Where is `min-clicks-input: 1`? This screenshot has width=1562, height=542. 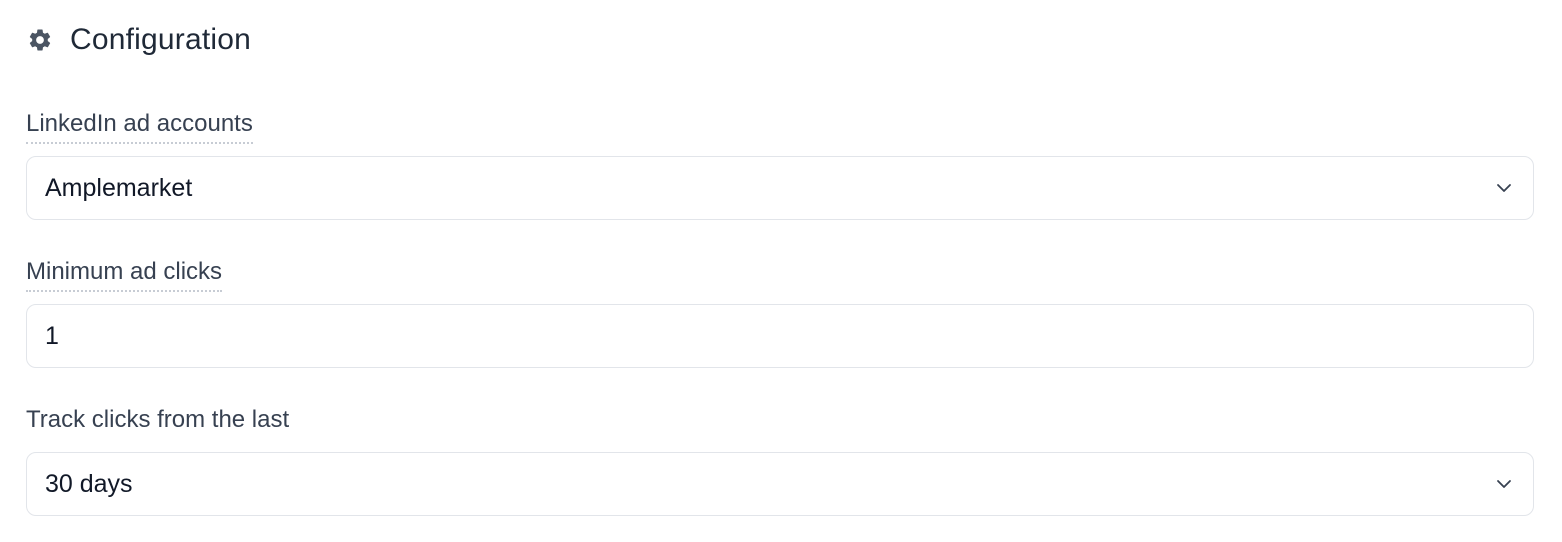 min-clicks-input: 1 is located at coordinates (780, 336).